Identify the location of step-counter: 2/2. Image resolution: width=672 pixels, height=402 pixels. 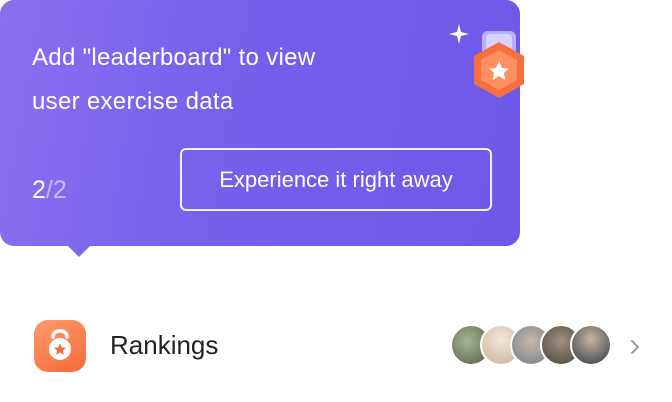
(49, 190).